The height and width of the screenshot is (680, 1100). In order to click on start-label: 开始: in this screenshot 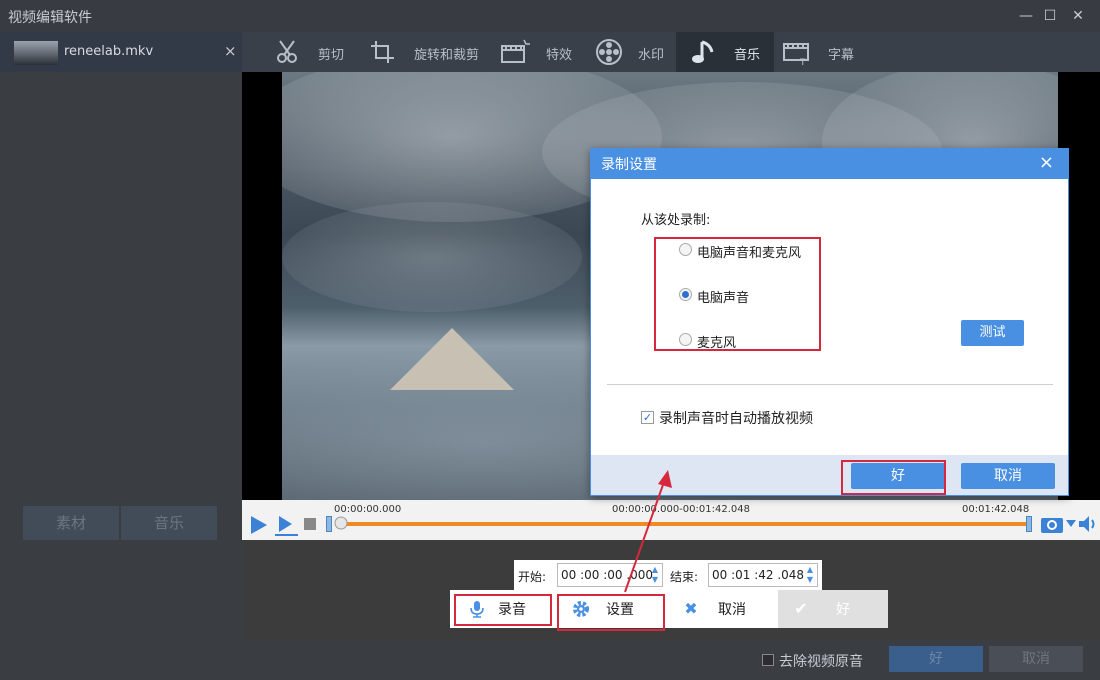, I will do `click(532, 577)`.